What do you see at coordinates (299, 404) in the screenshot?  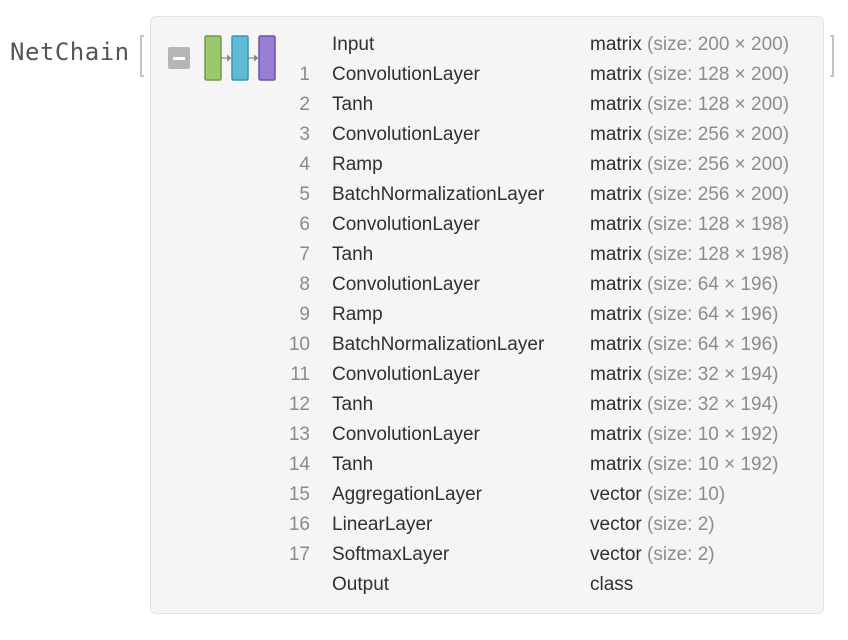 I see `layer-index: 12` at bounding box center [299, 404].